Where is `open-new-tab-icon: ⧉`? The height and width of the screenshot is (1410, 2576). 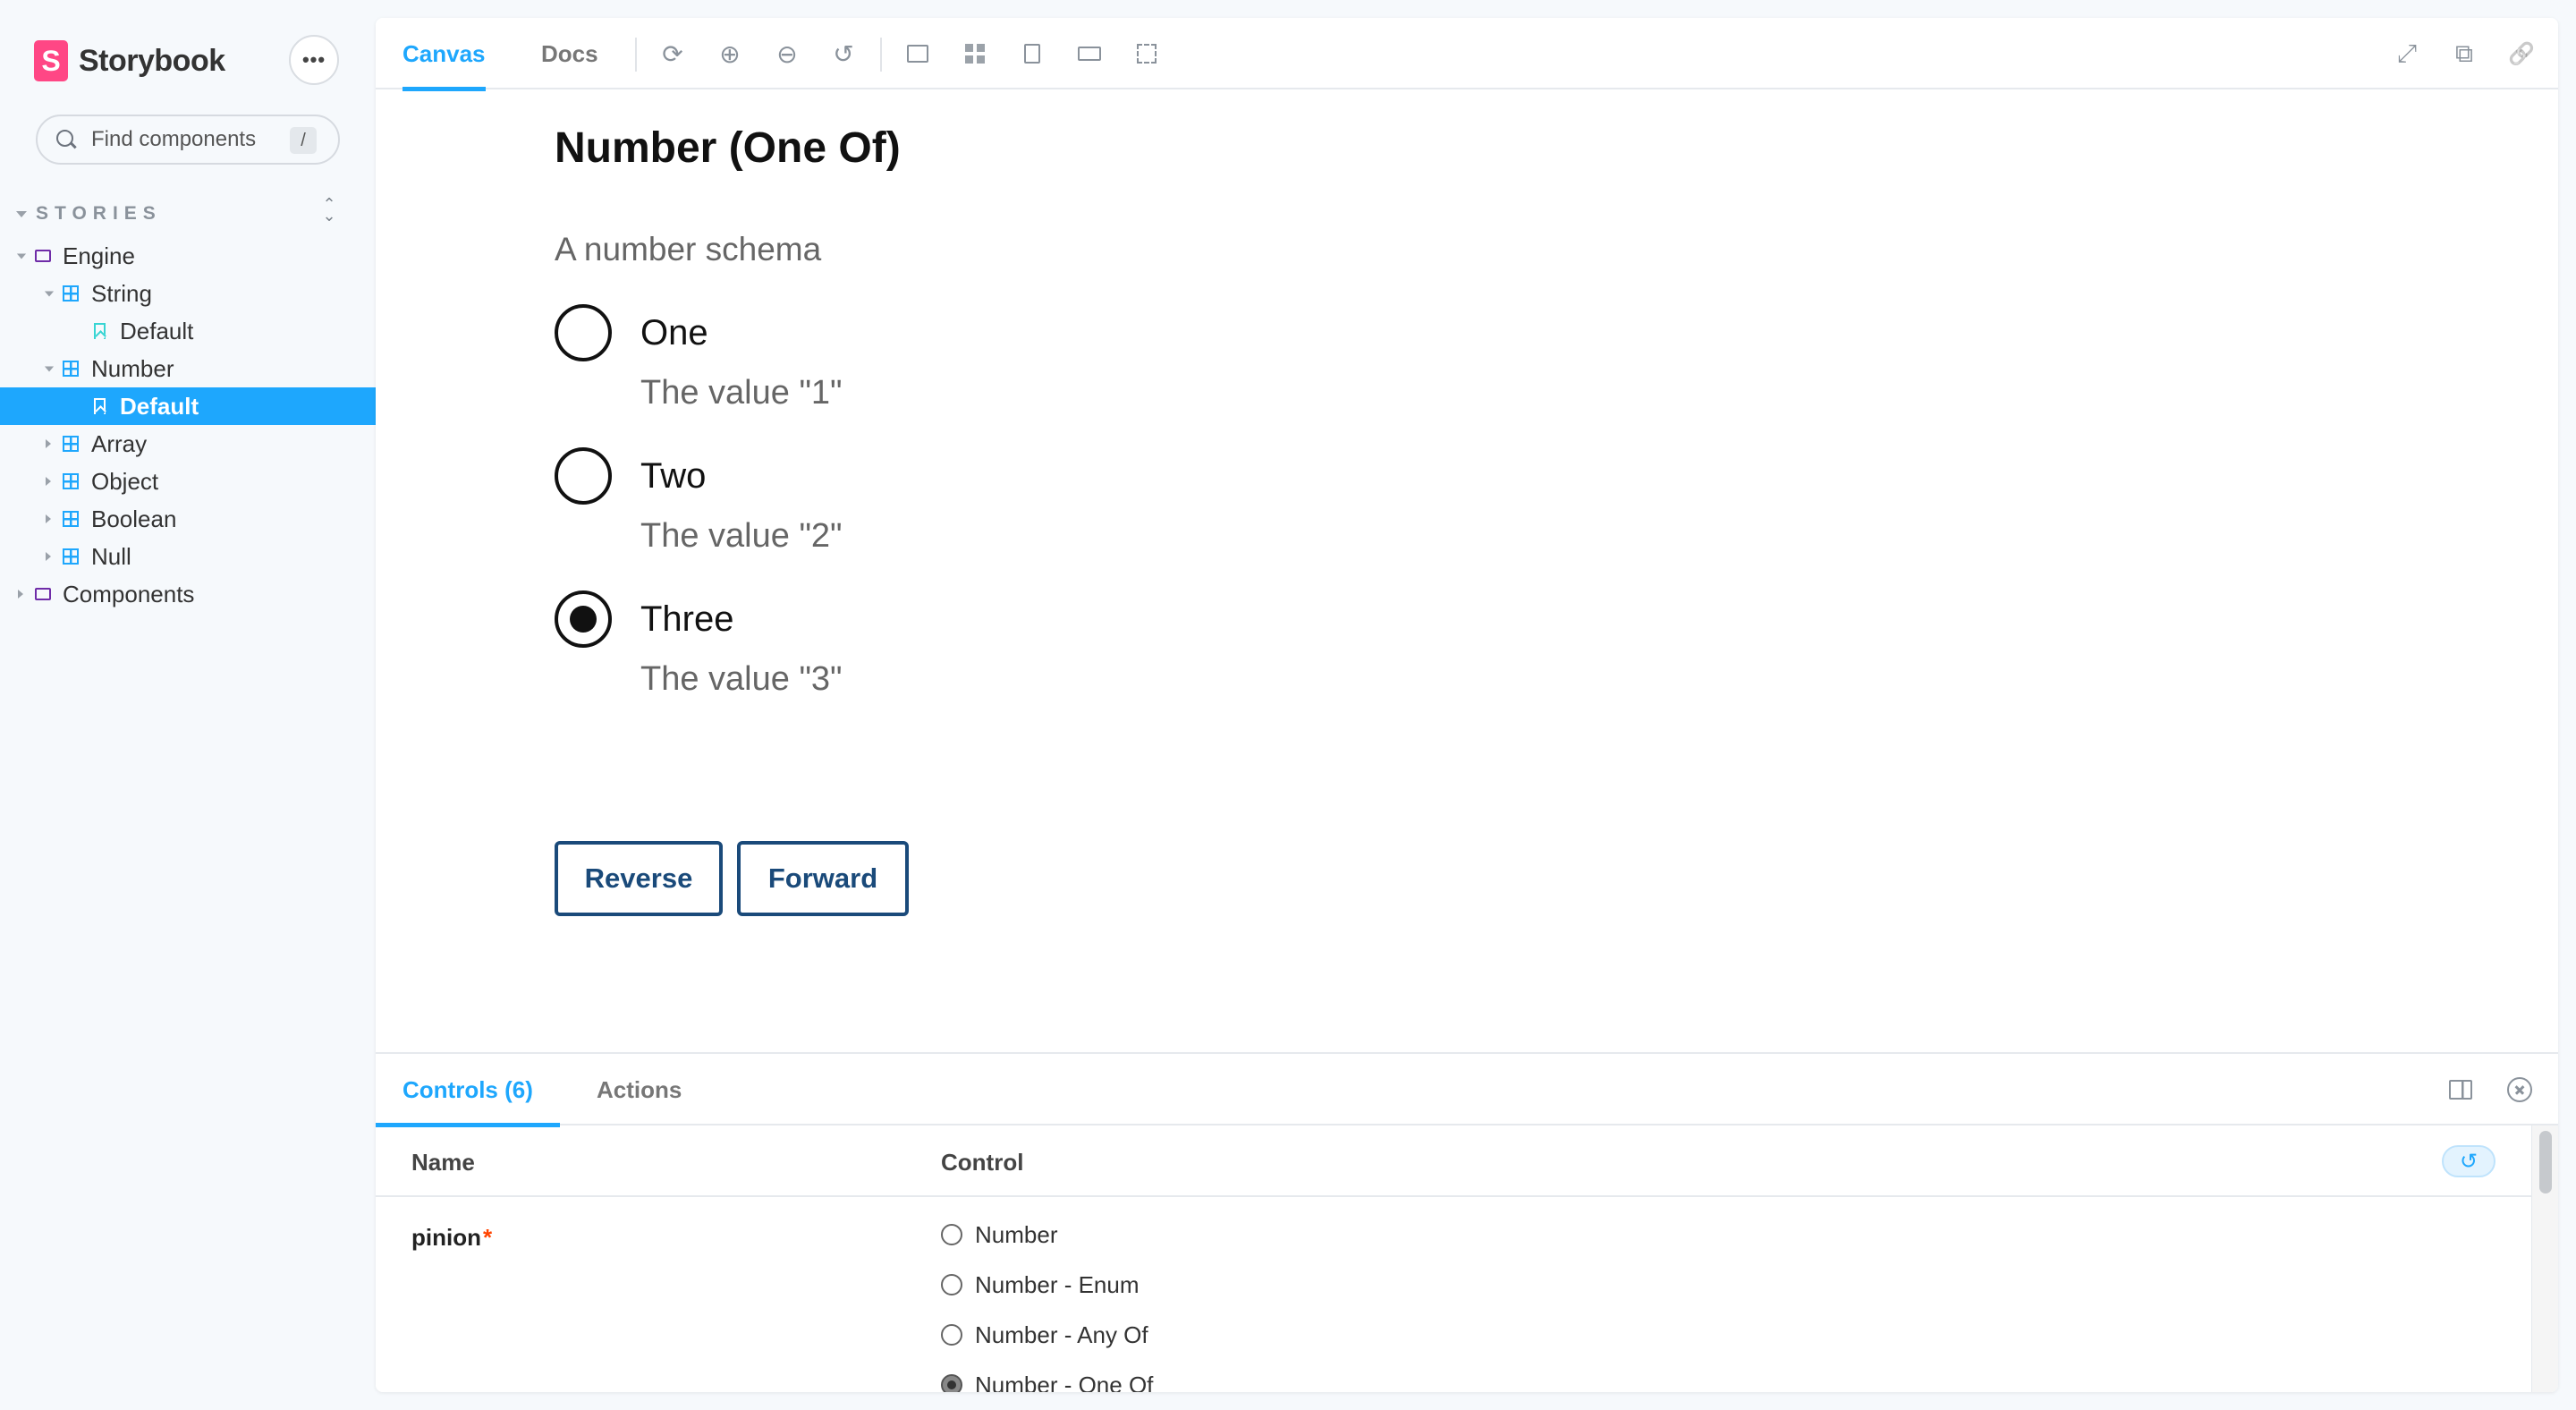 open-new-tab-icon: ⧉ is located at coordinates (2464, 54).